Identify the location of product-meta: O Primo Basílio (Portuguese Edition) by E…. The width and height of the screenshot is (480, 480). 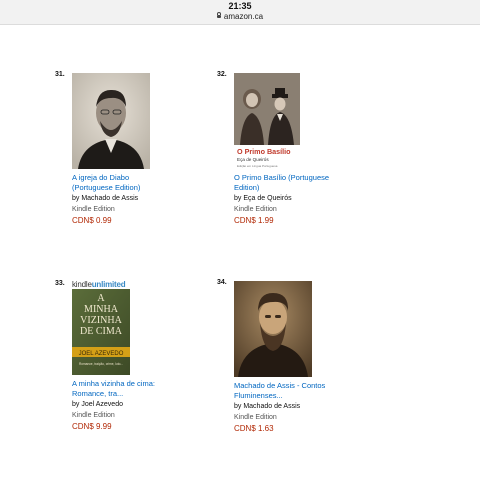
(304, 199).